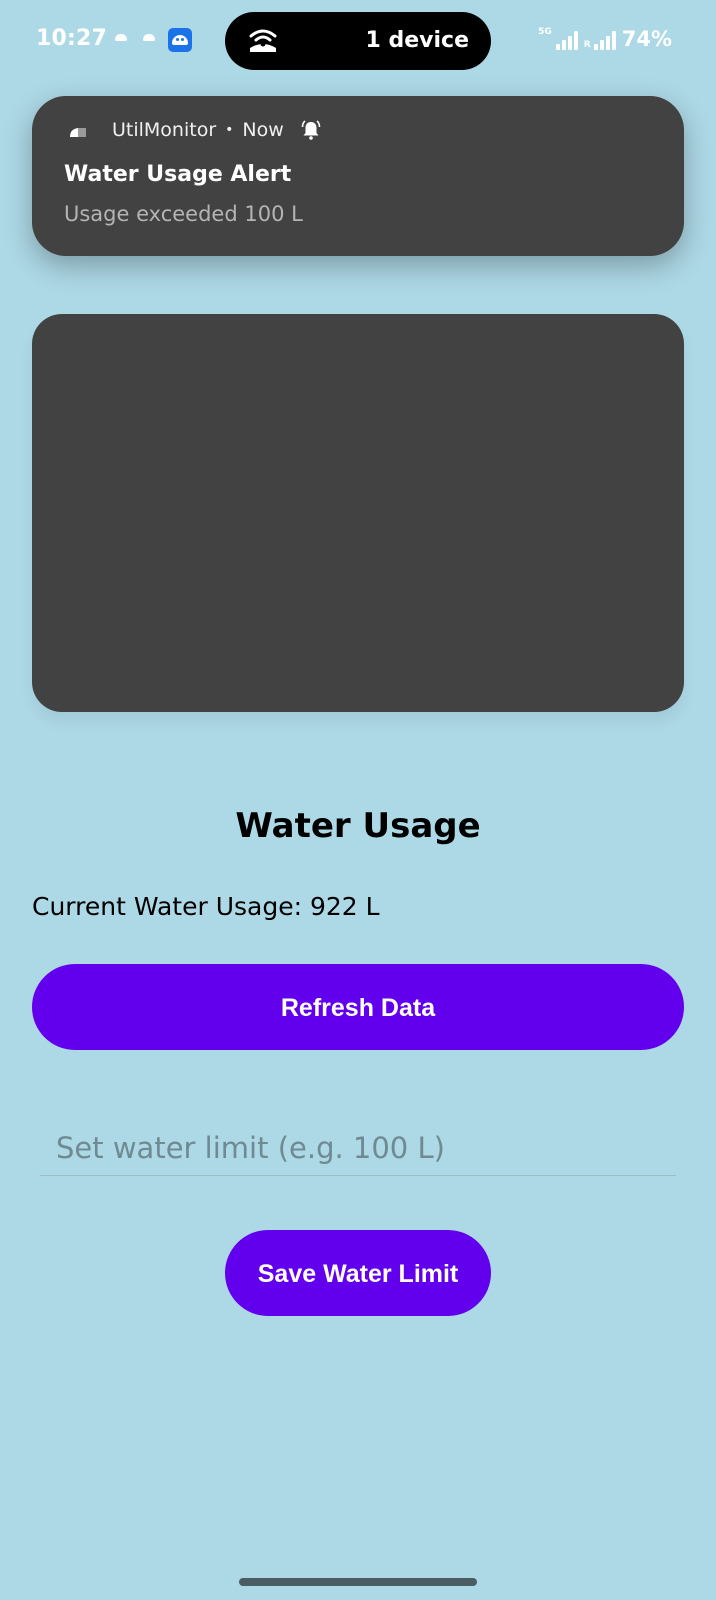 This screenshot has width=716, height=1600. I want to click on roaming-label: R, so click(587, 45).